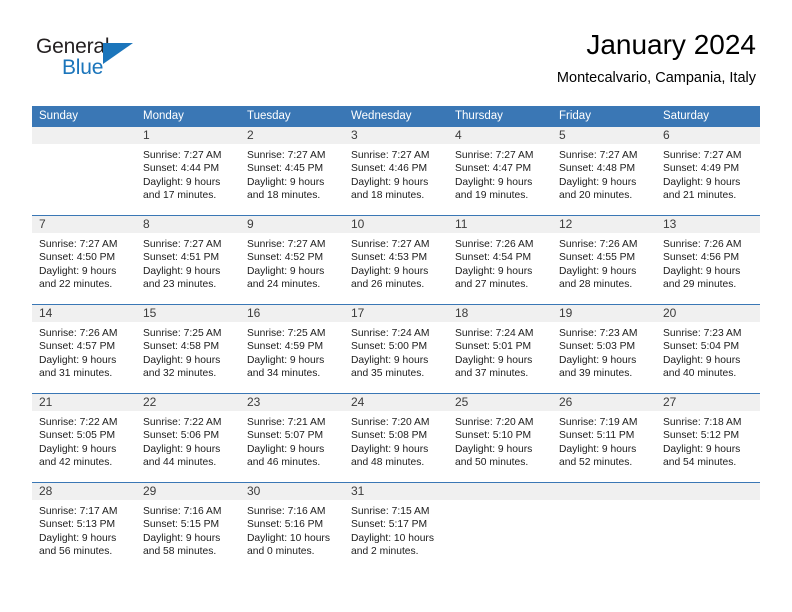 This screenshot has width=792, height=612. I want to click on sunset-text: Sunset: 4:53 PM, so click(389, 258).